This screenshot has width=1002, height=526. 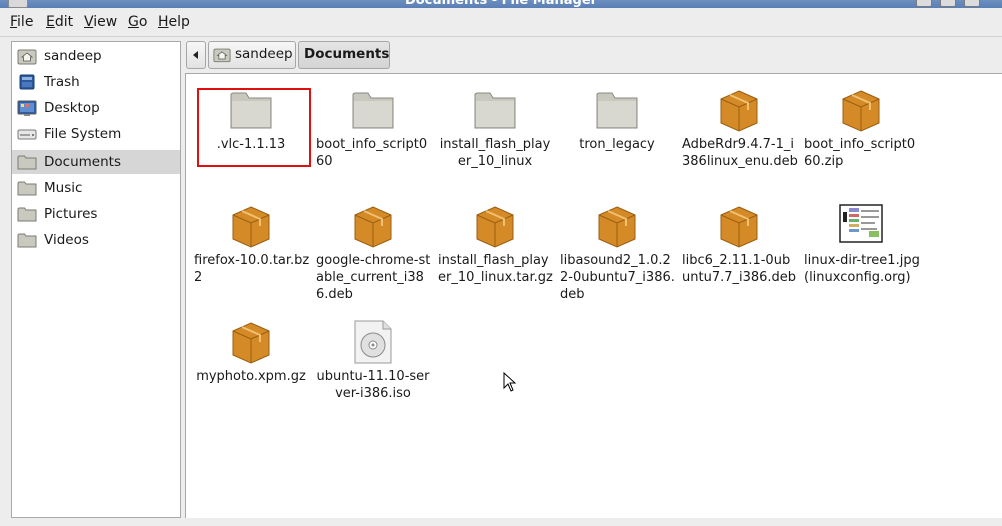 I want to click on file-item: firefox-10.0.tar.bz2, so click(x=251, y=245).